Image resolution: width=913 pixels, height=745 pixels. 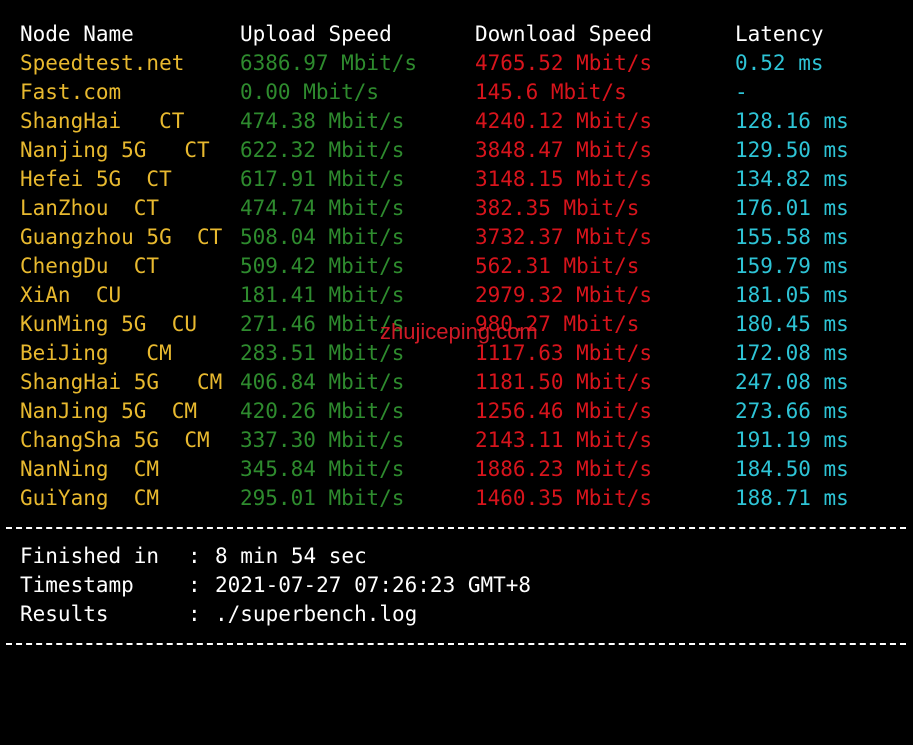 I want to click on download-speed-cell: 1460.35 Mbit/s, so click(x=564, y=498).